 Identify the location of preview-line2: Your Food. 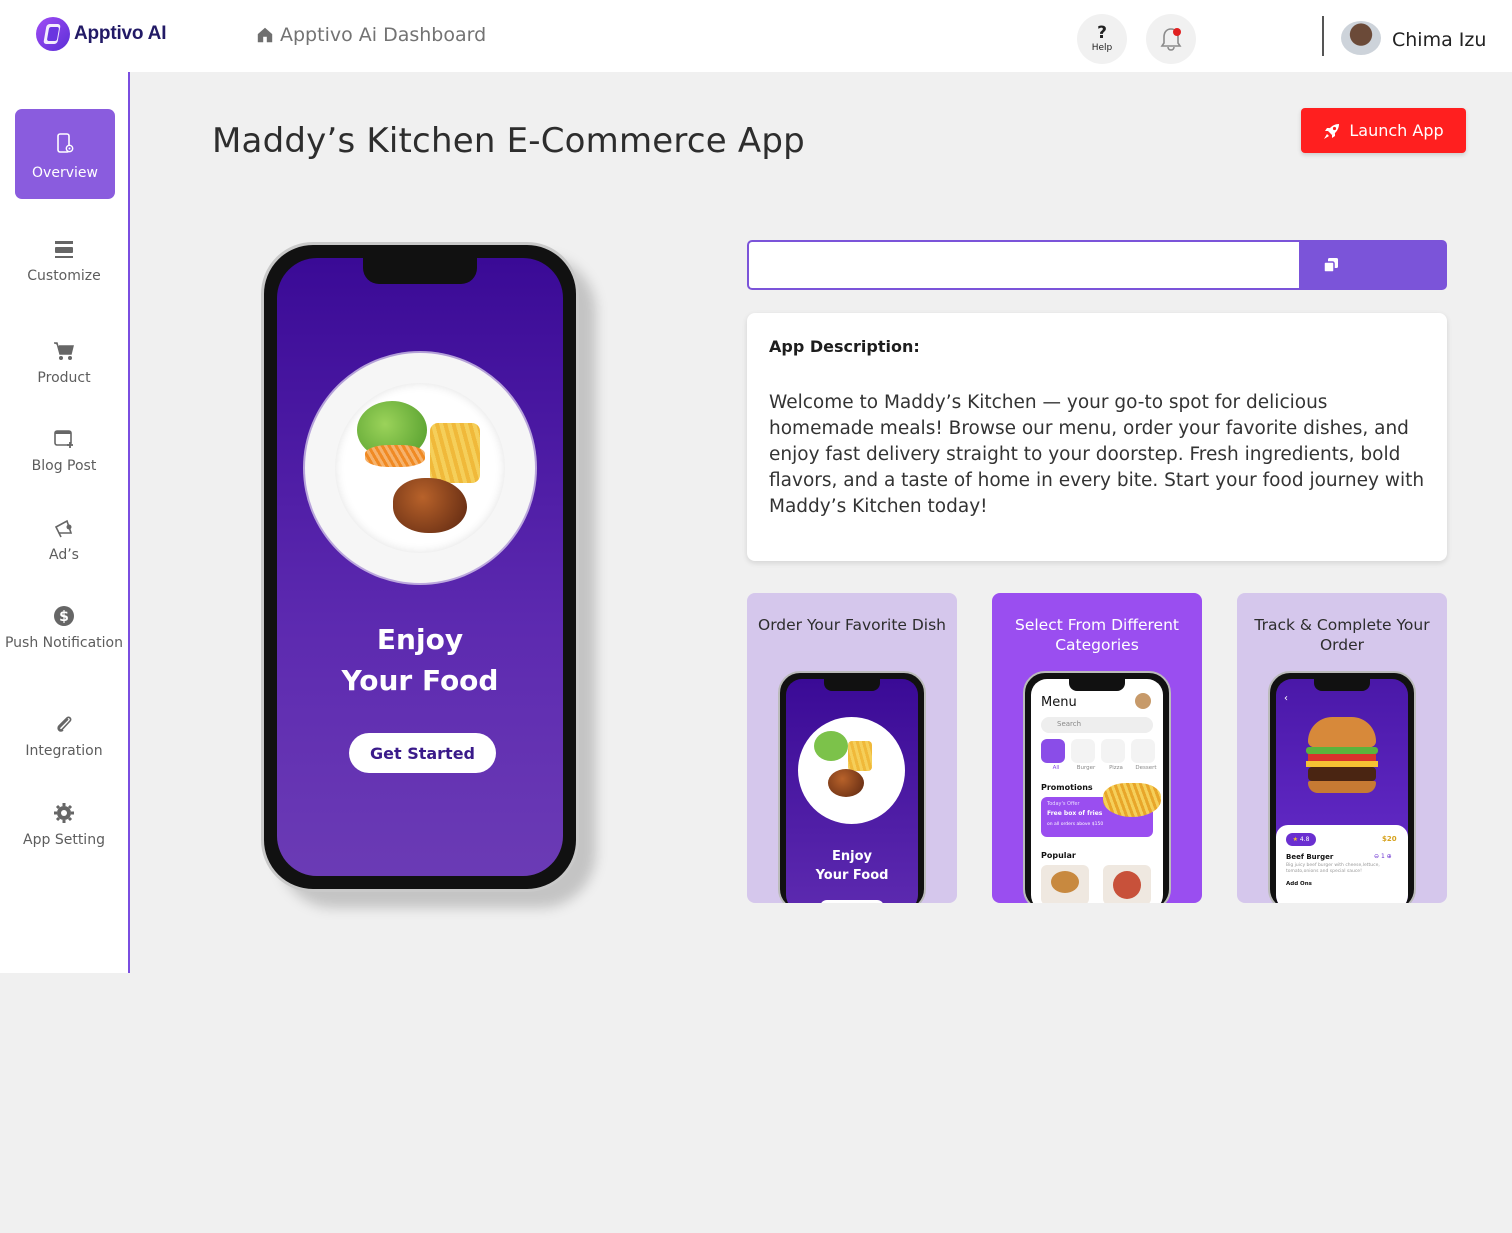
(420, 680).